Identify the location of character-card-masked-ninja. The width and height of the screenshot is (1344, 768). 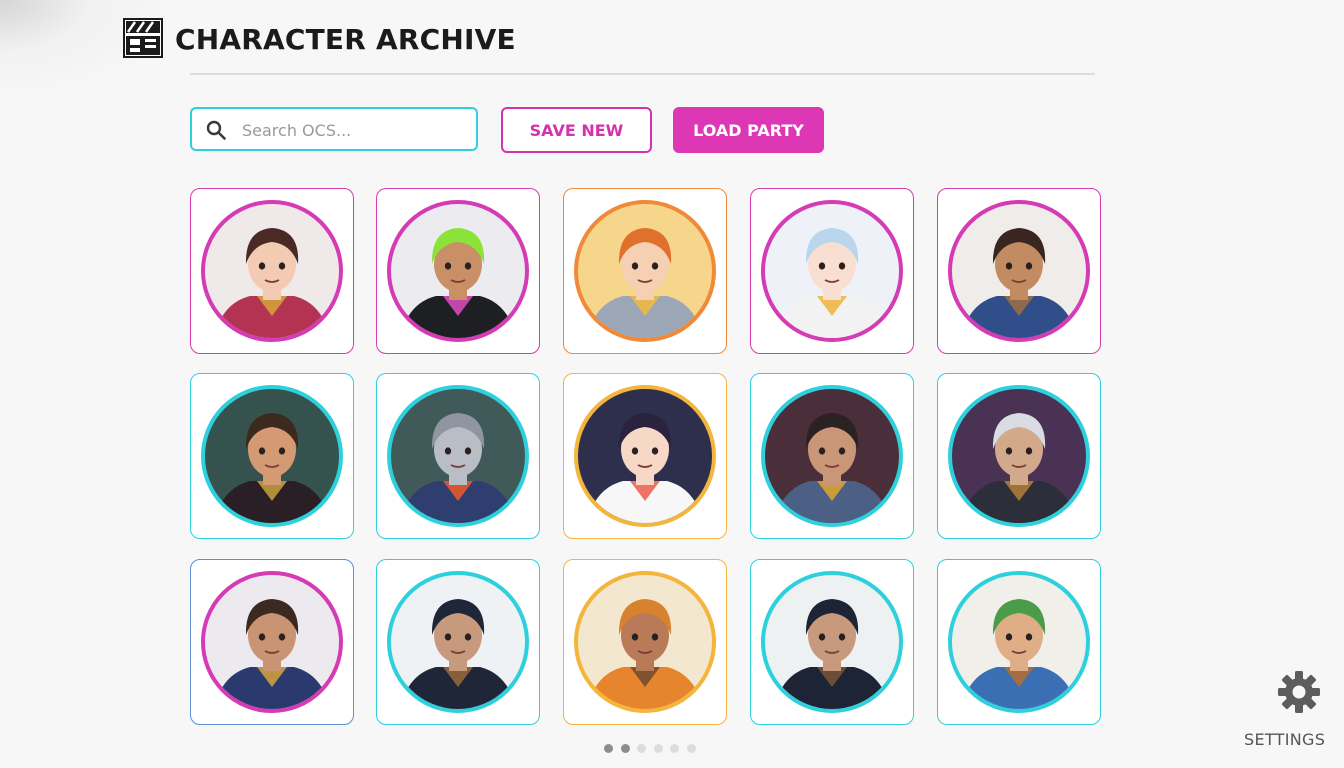
(832, 642).